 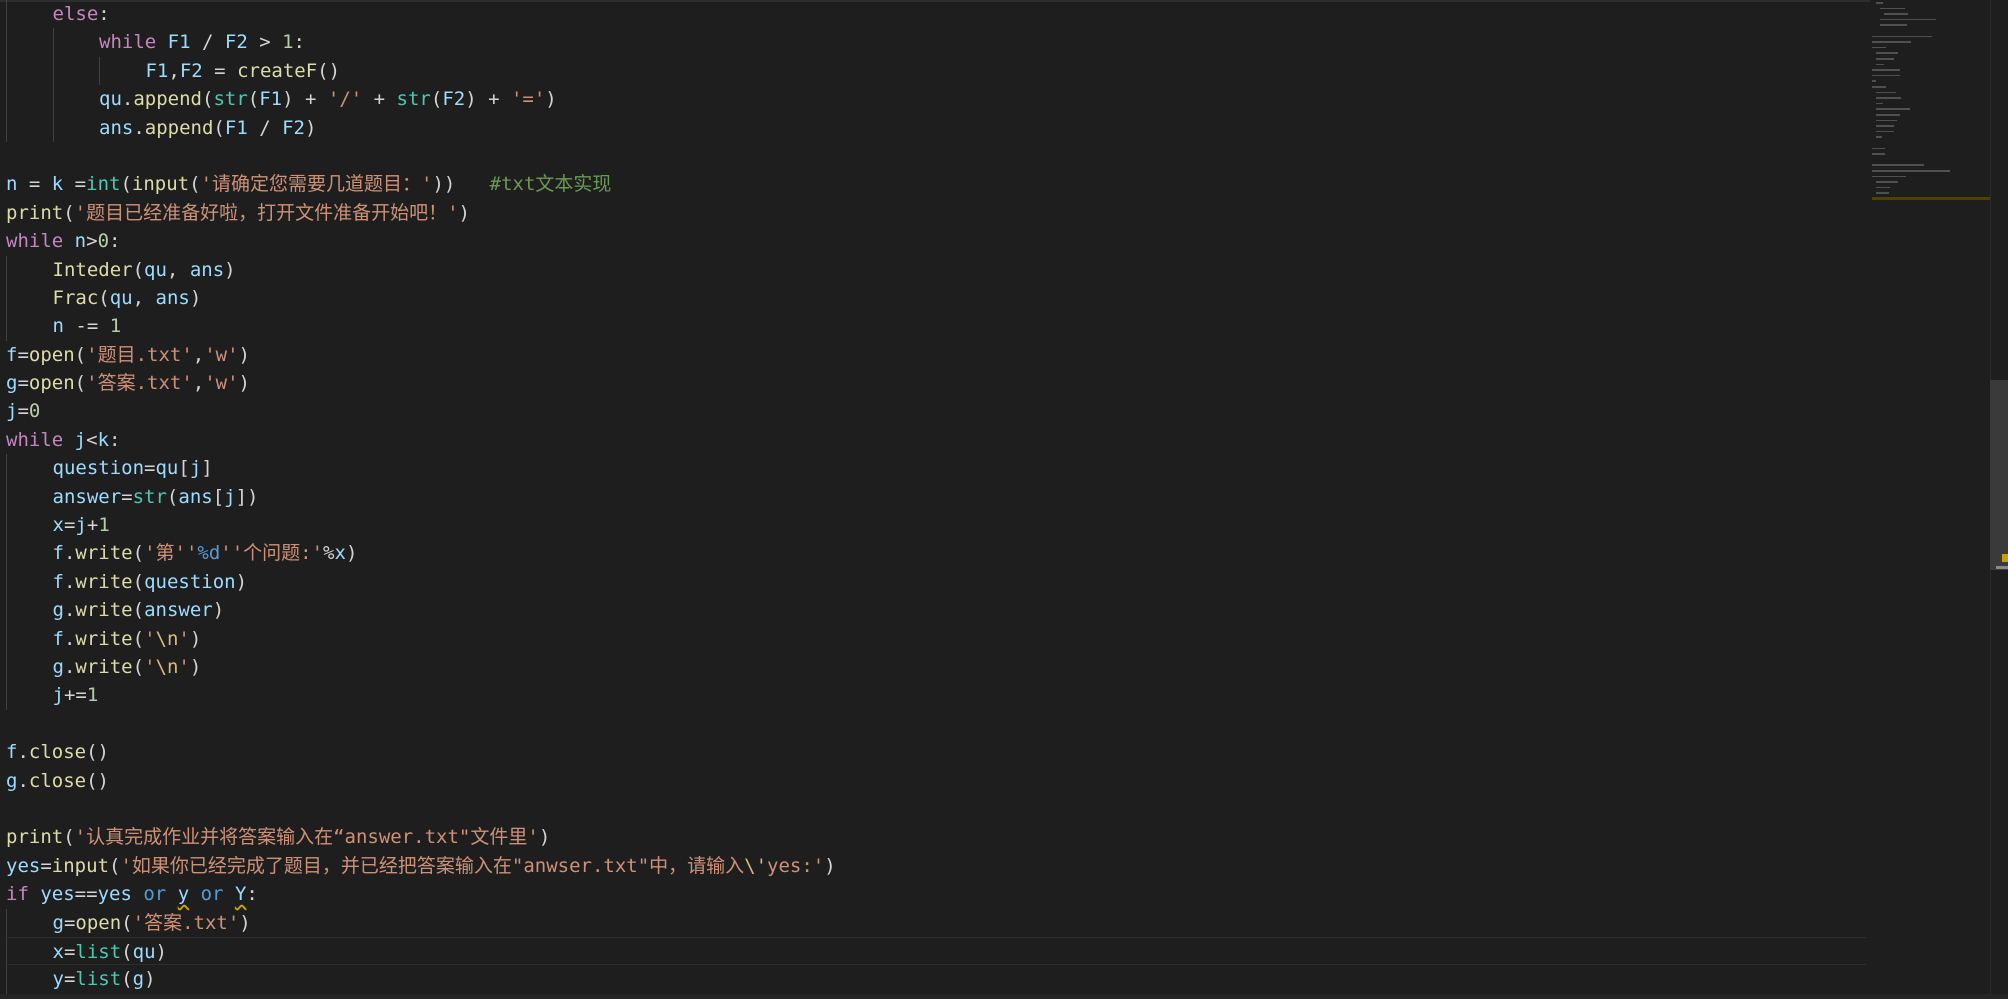 I want to click on code-token: else, so click(x=75, y=14).